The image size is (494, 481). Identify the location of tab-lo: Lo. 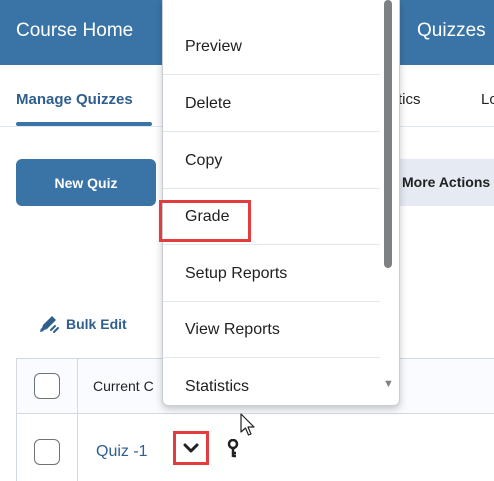
(487, 99).